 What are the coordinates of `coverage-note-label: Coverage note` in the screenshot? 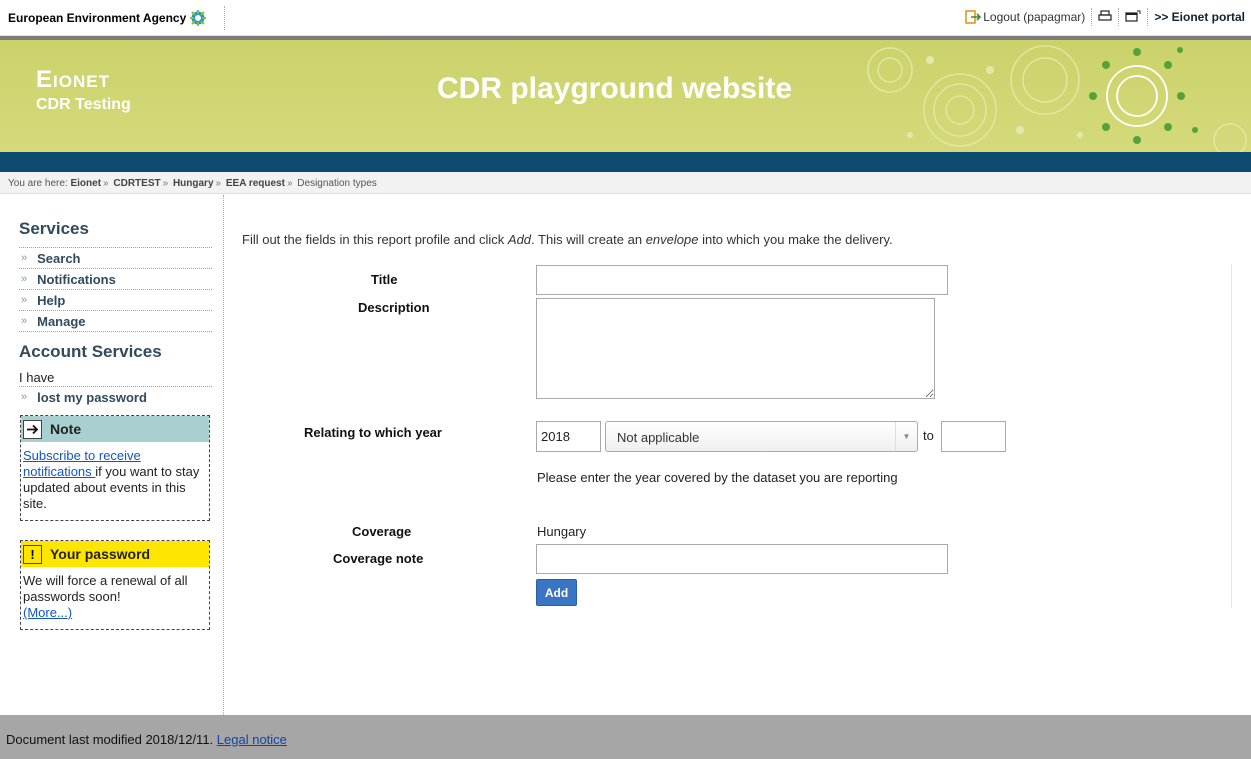 It's located at (378, 558).